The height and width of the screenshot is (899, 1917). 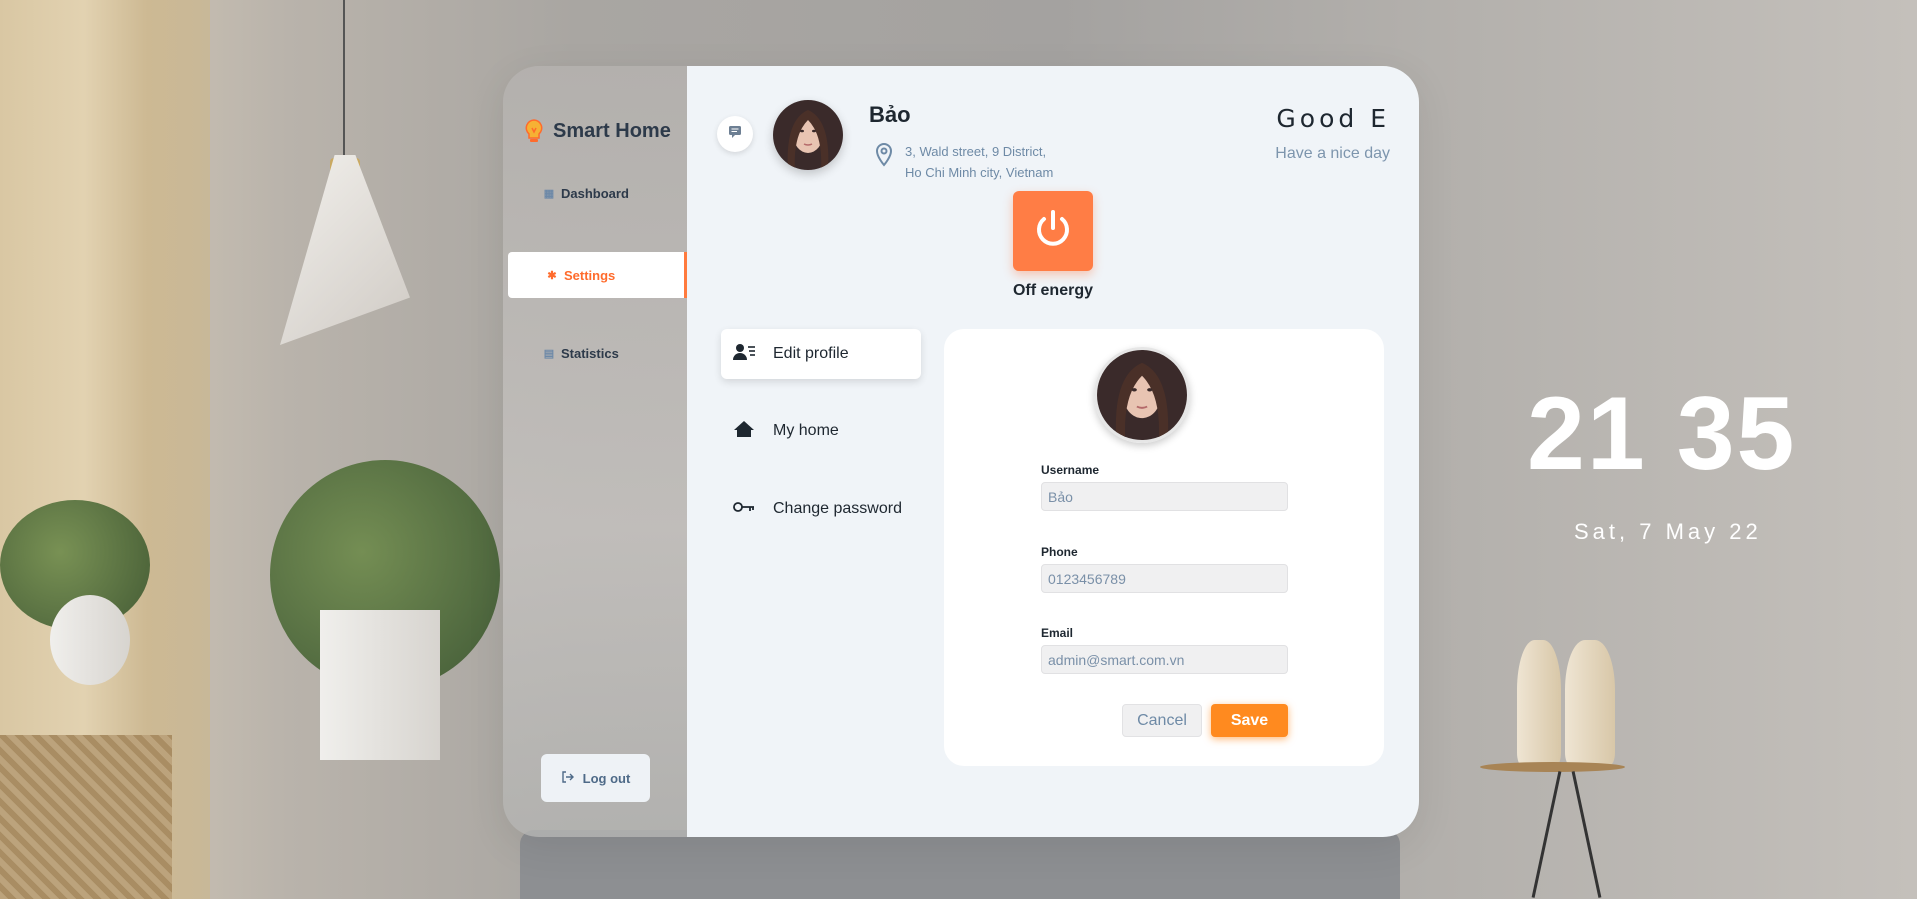 What do you see at coordinates (884, 157) in the screenshot?
I see `location-pin-icon` at bounding box center [884, 157].